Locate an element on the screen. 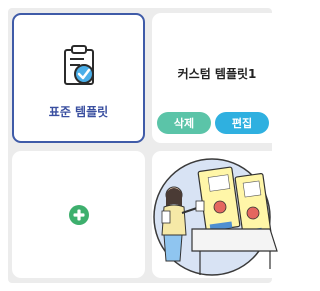 The height and width of the screenshot is (291, 320). delete-button: 삭제 is located at coordinates (184, 123).